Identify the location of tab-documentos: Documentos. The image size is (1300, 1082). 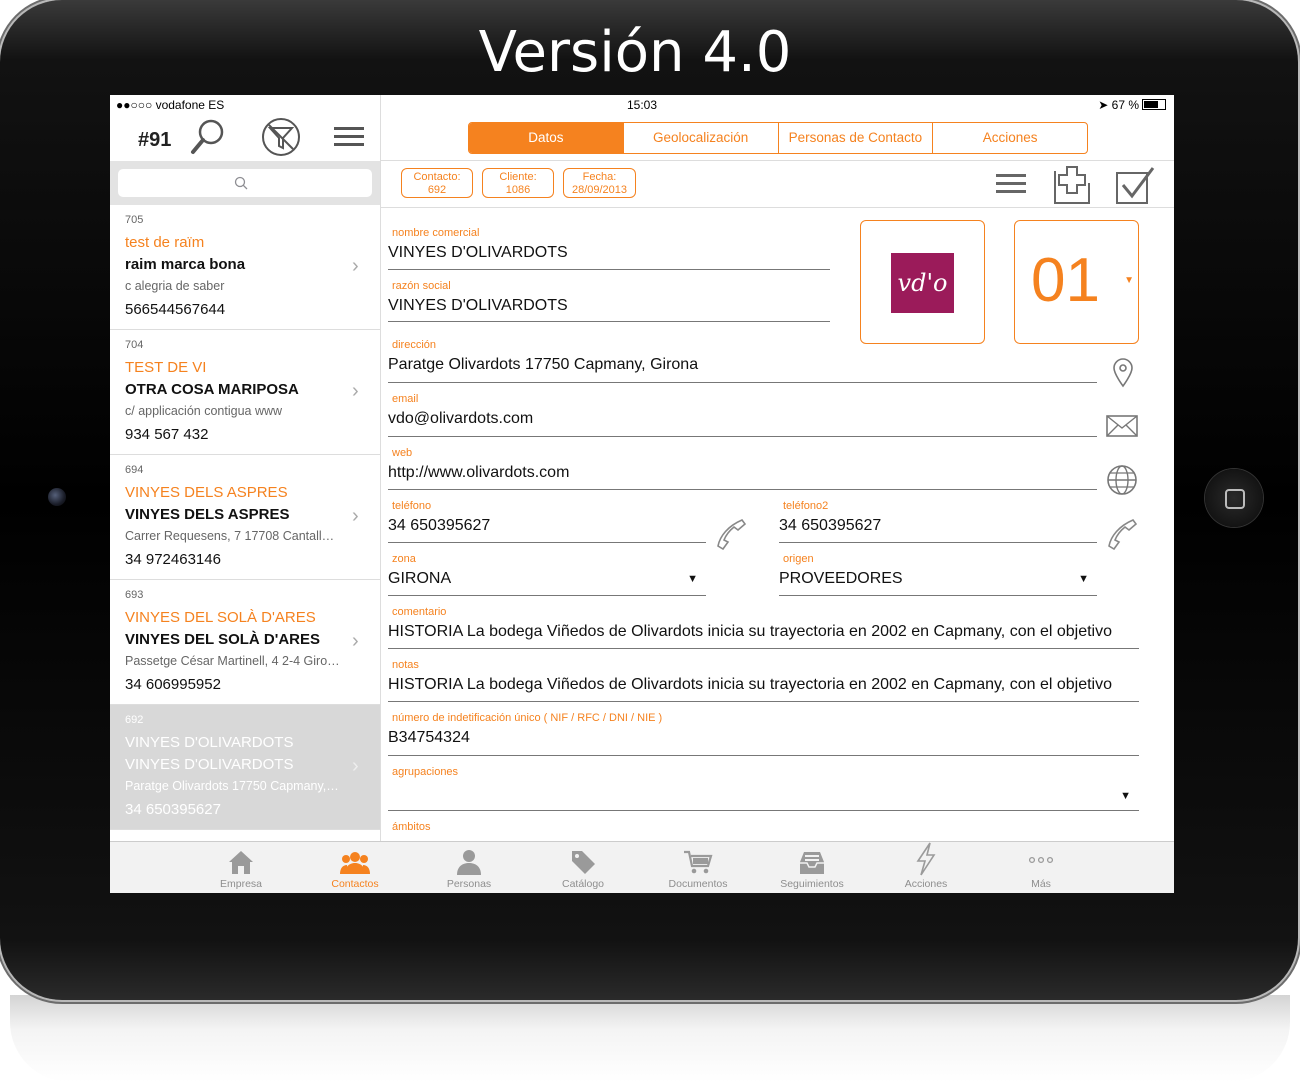
(698, 867).